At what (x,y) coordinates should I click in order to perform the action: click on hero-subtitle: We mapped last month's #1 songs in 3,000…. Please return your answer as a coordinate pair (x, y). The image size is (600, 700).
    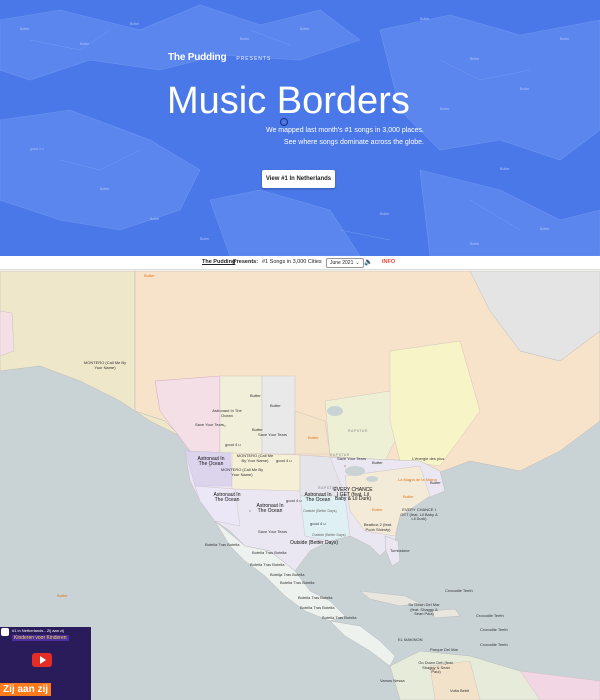
    Looking at the image, I should click on (342, 137).